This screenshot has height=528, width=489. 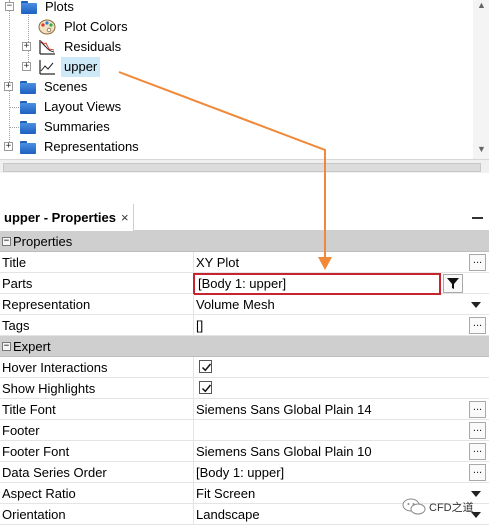 What do you see at coordinates (83, 106) in the screenshot?
I see `tree-item-label: Layout Views` at bounding box center [83, 106].